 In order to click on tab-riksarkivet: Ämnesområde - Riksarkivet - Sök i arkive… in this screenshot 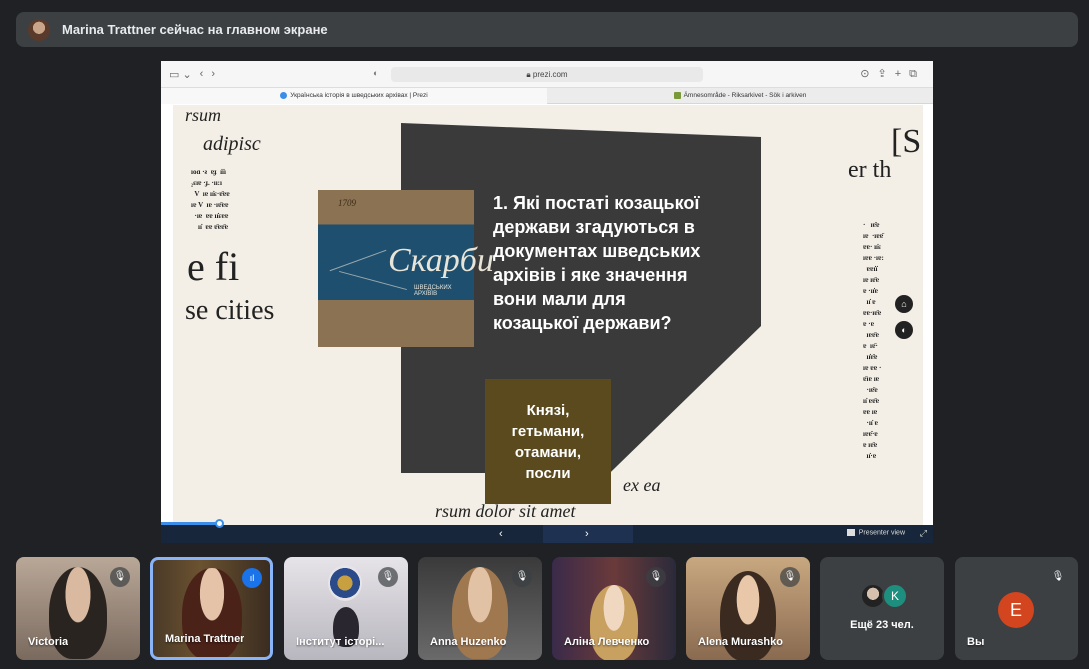, I will do `click(740, 96)`.